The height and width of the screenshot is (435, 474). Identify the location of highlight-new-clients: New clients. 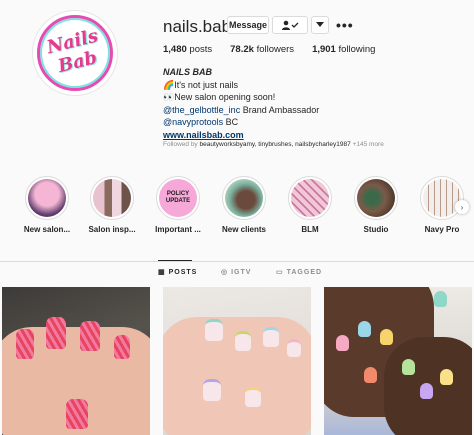
(244, 205).